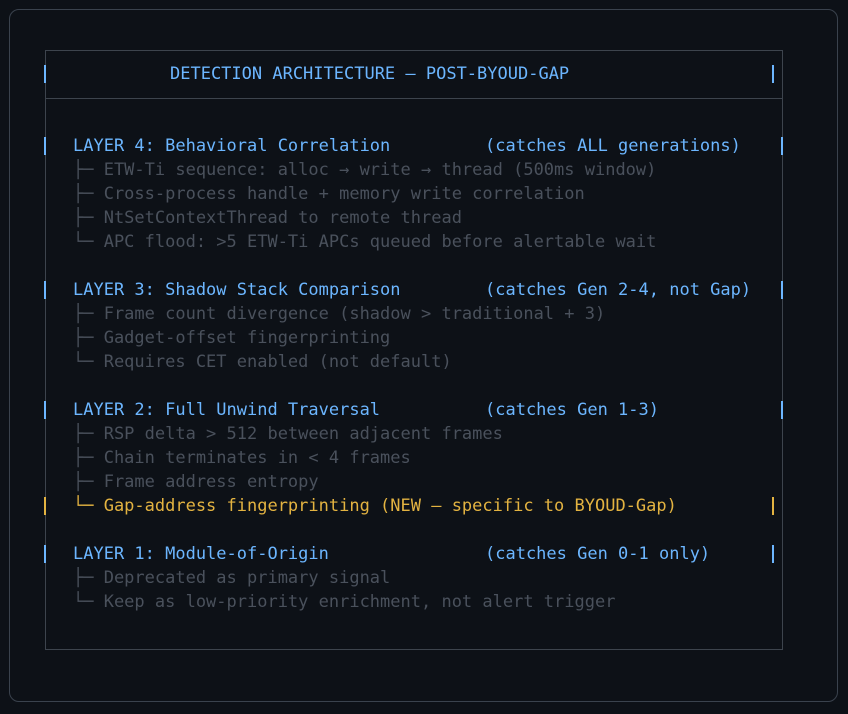 This screenshot has height=714, width=848. I want to click on layer1-left-bar, so click(45, 554).